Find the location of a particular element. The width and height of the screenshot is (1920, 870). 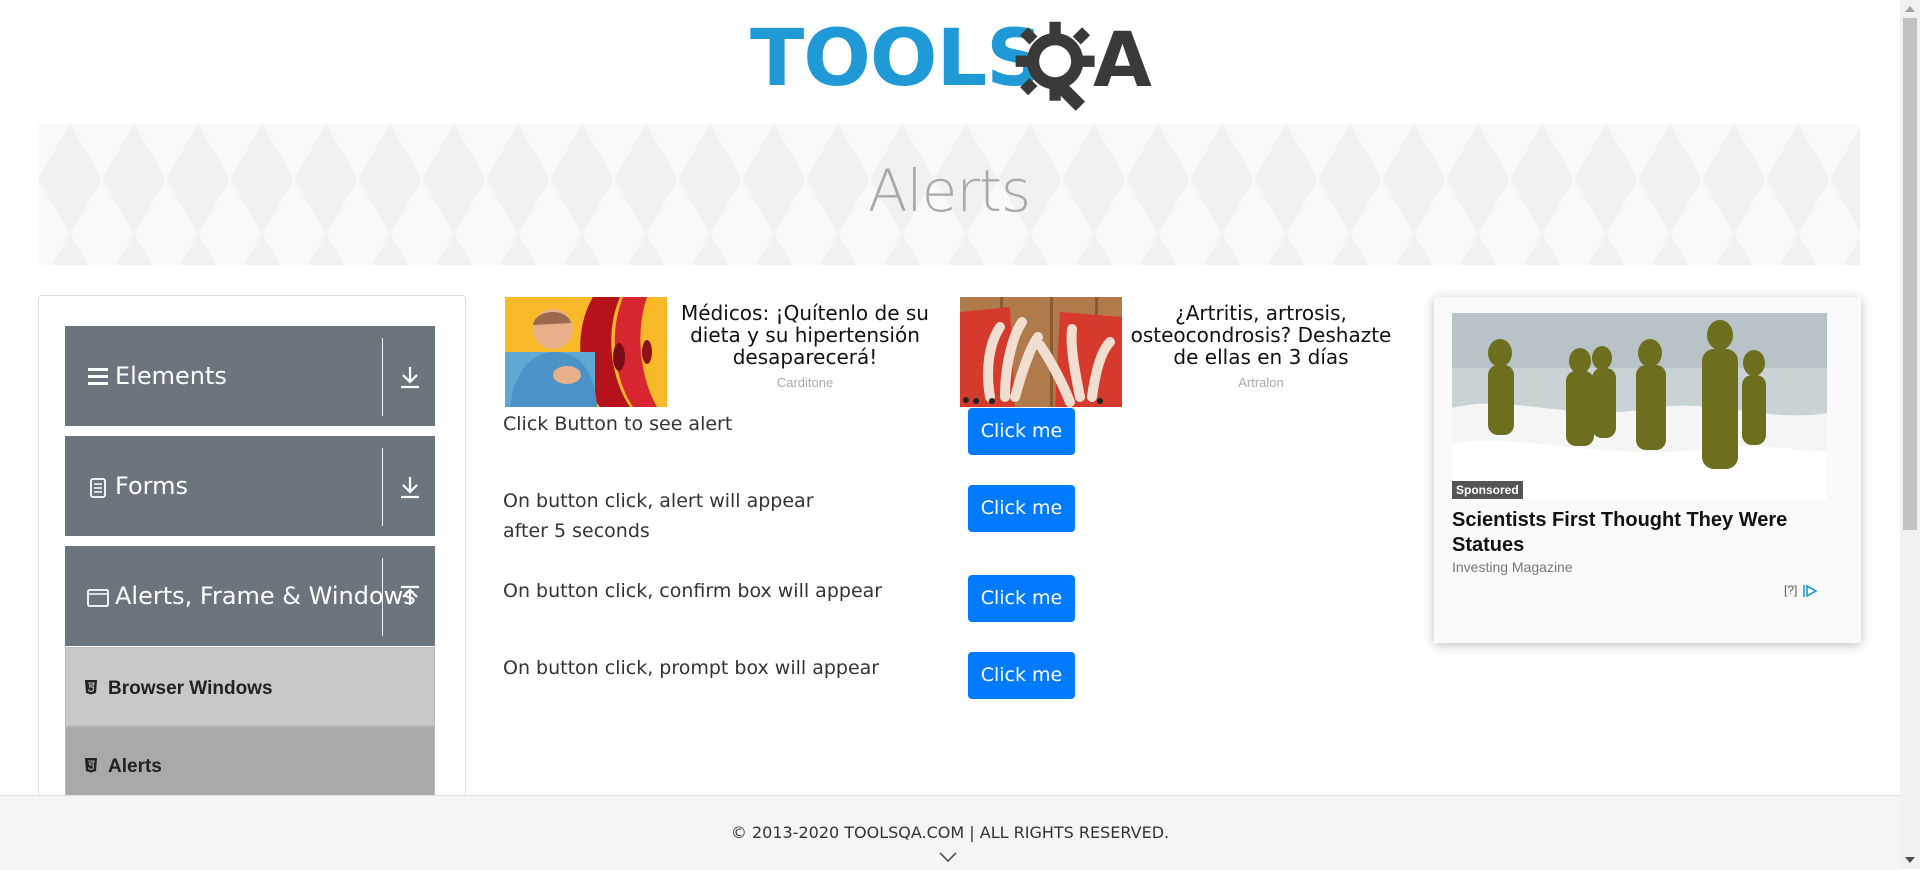

upload-arrow-icon is located at coordinates (410, 597).